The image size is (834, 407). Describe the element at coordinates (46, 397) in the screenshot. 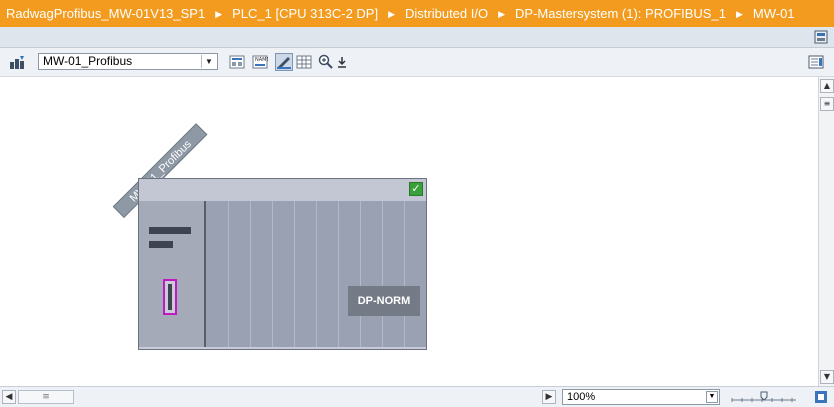

I see `horizontal-scroll-thumb: ≡` at that location.